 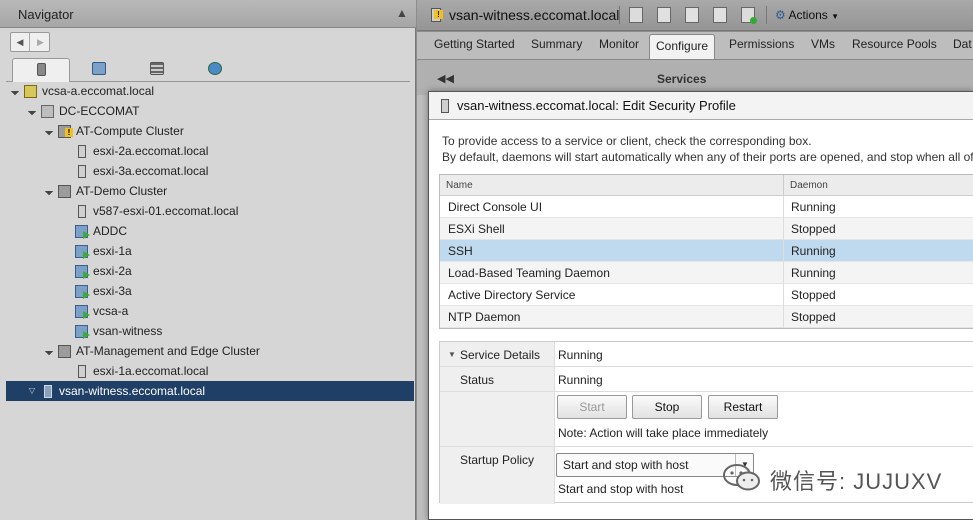 What do you see at coordinates (474, 44) in the screenshot?
I see `tab-getting-started: Getting Started` at bounding box center [474, 44].